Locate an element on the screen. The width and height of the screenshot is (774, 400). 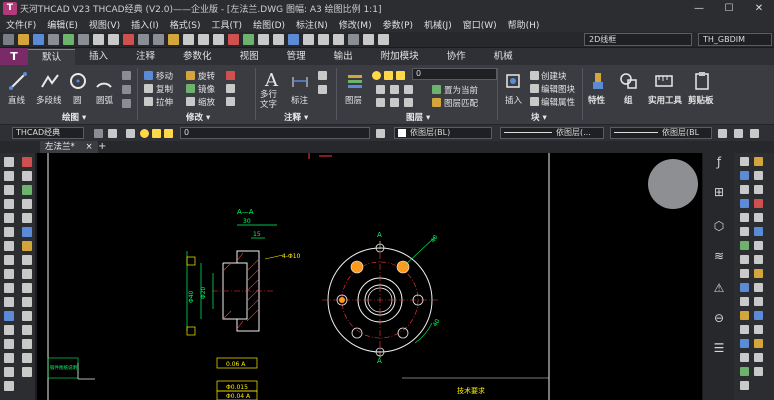
utilities-icon is located at coordinates (664, 81).